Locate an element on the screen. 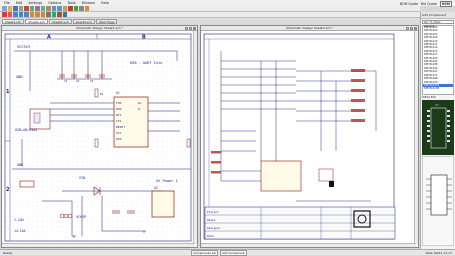 The width and height of the screenshot is (455, 256). menu-help: Help is located at coordinates (105, 3).